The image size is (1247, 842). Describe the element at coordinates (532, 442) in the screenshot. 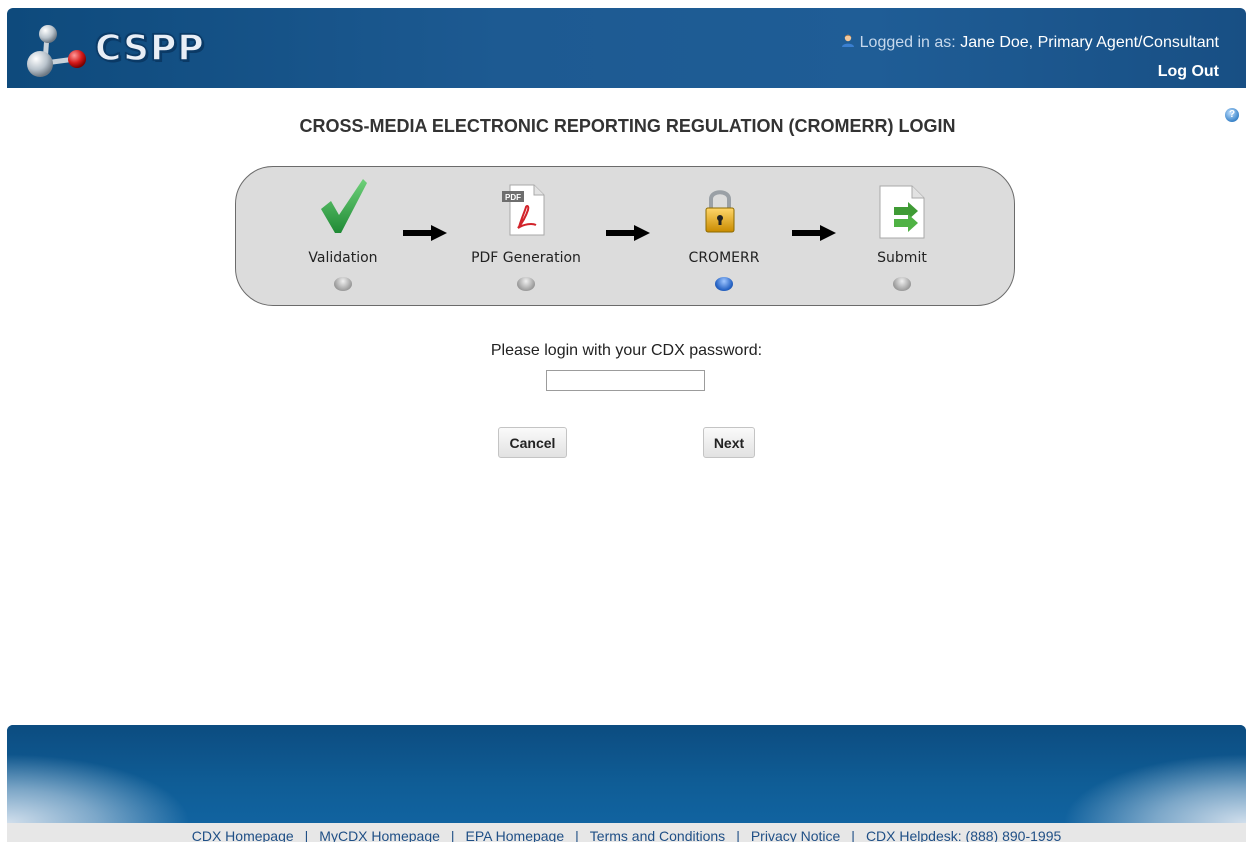

I see `cancel-button: Cancel` at that location.